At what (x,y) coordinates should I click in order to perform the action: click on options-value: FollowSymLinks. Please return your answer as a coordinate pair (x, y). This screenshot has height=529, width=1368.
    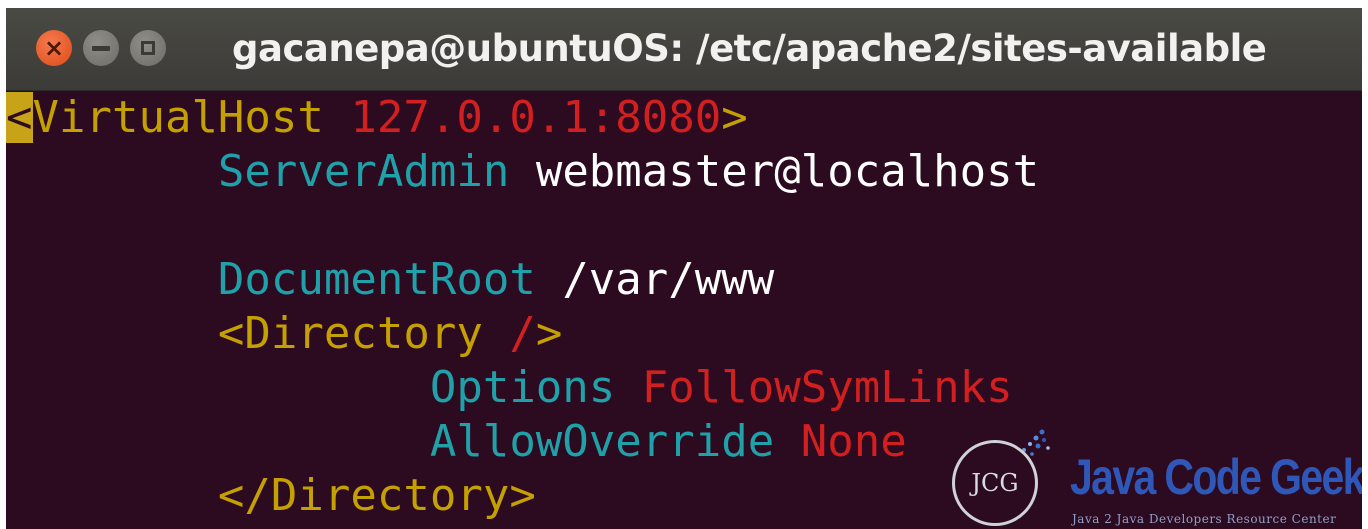
    Looking at the image, I should click on (827, 387).